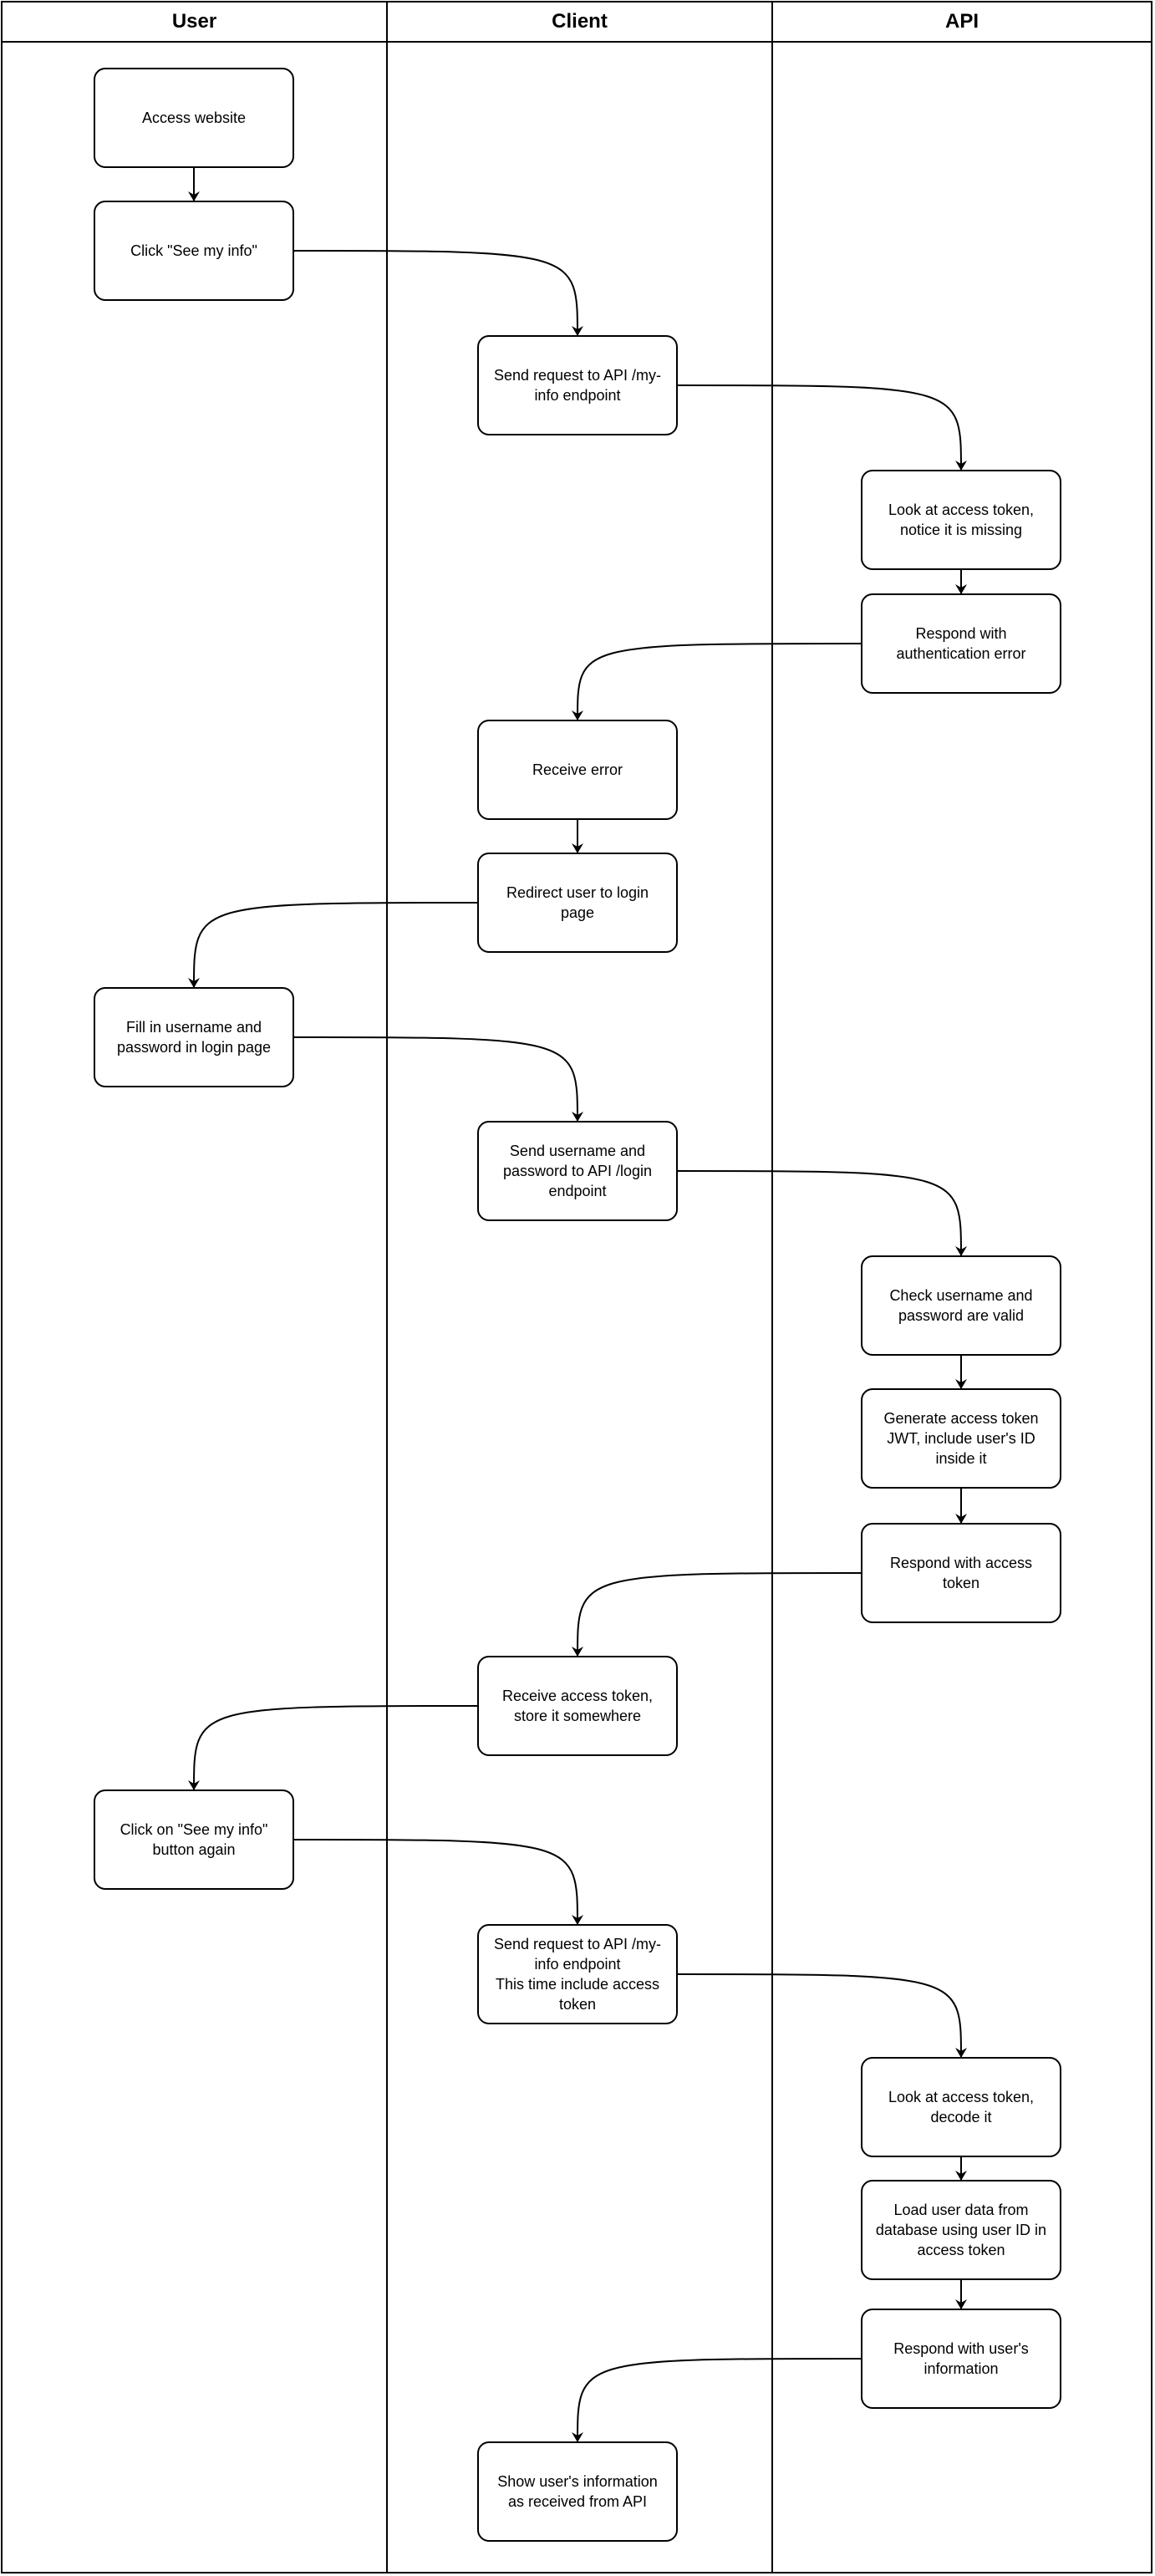 The image size is (1155, 2576). Describe the element at coordinates (577, 770) in the screenshot. I see `process-step: Receive error` at that location.